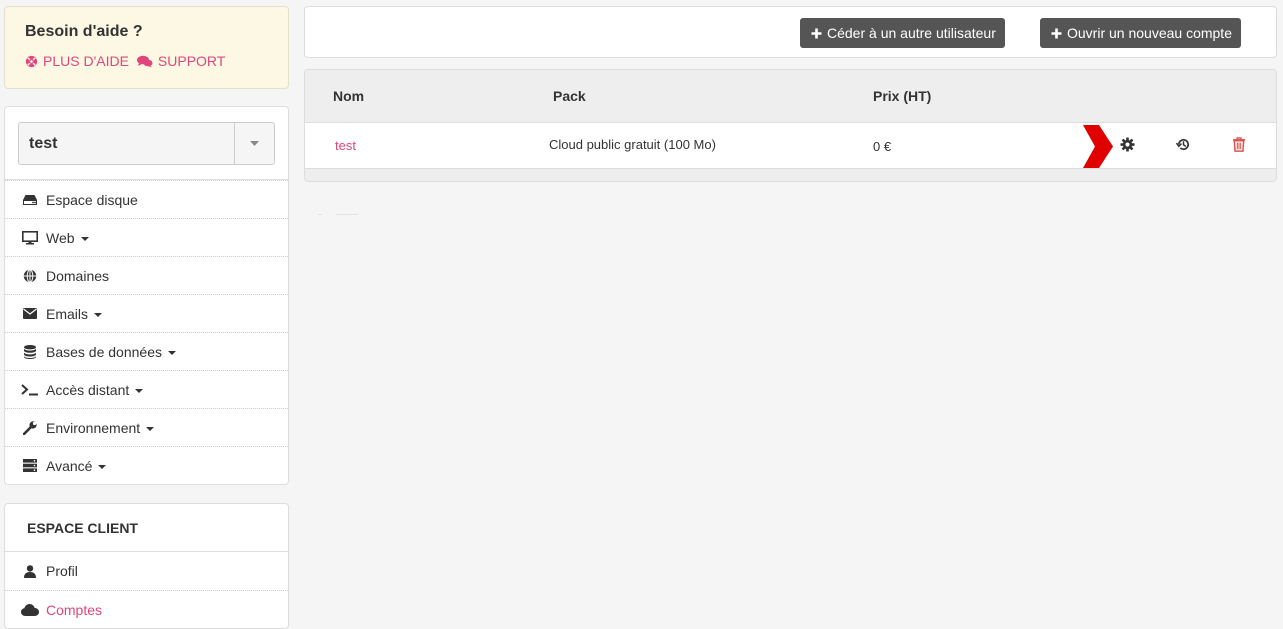  I want to click on column-header-pack: Pack, so click(569, 96).